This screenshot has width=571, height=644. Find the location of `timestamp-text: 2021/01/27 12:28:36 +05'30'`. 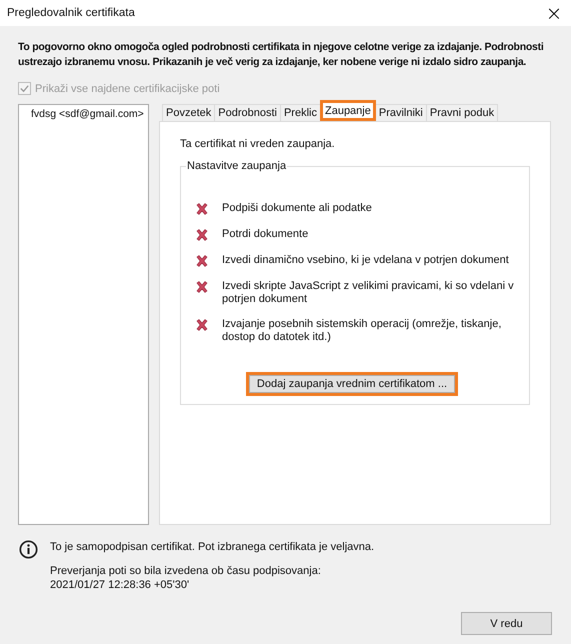

timestamp-text: 2021/01/27 12:28:36 +05'30' is located at coordinates (120, 585).